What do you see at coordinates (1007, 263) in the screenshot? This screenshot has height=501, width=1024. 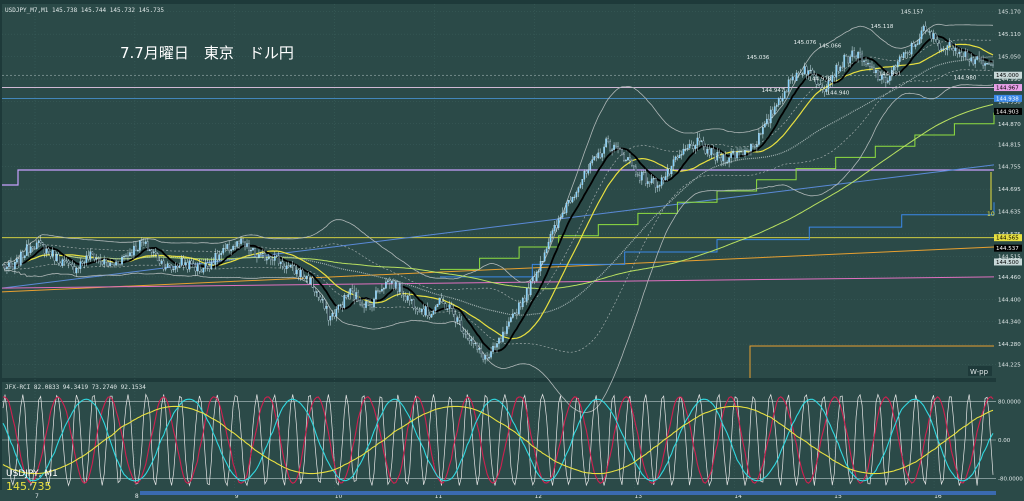 I see `price-tag-label: 144.500` at bounding box center [1007, 263].